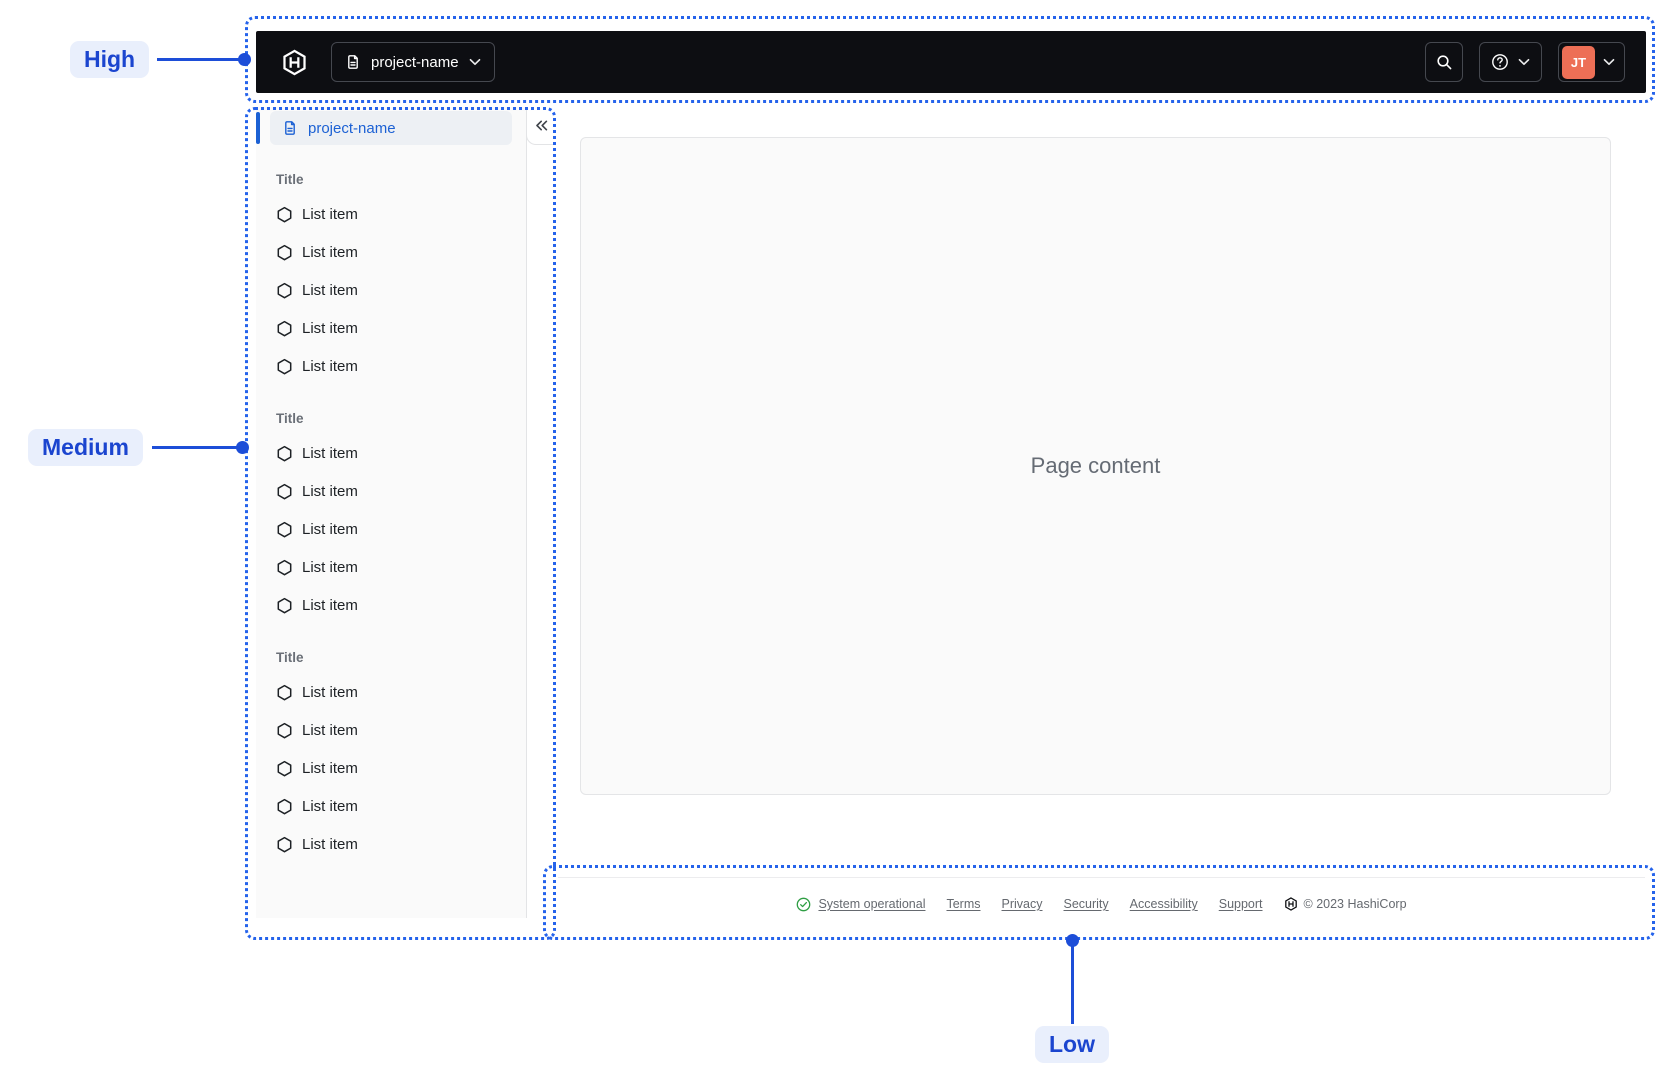 The height and width of the screenshot is (1078, 1672). What do you see at coordinates (1072, 940) in the screenshot?
I see `connector-dot-low` at bounding box center [1072, 940].